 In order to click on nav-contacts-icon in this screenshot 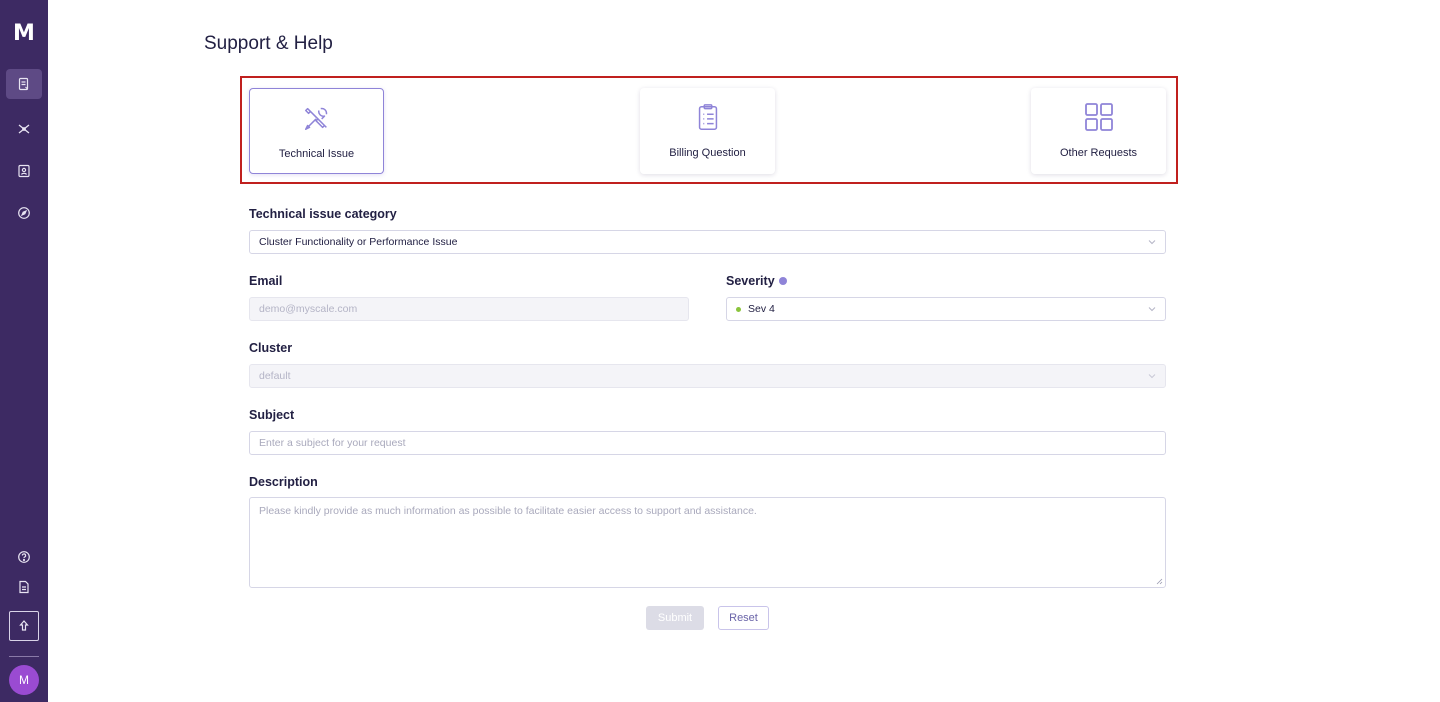, I will do `click(24, 171)`.